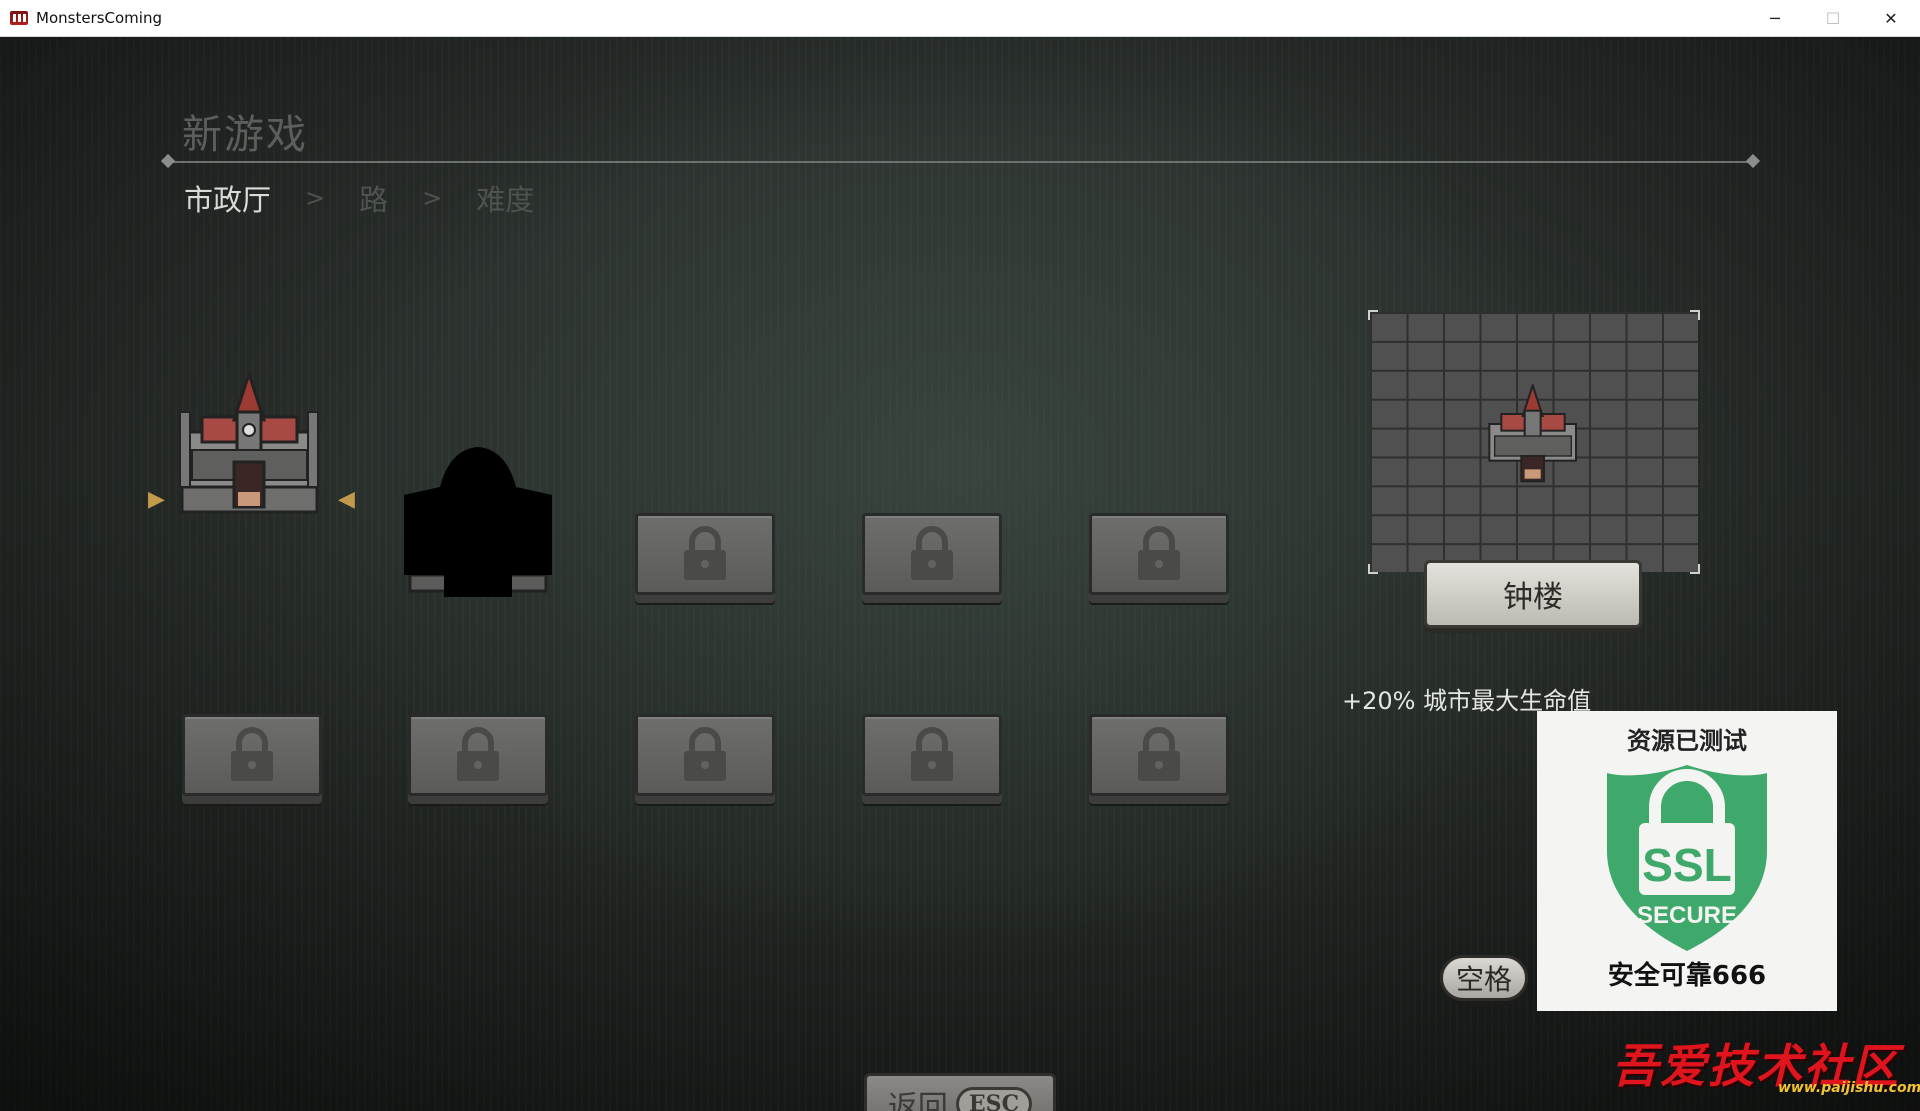 The height and width of the screenshot is (1111, 1920). I want to click on back-button-label: 返回, so click(917, 1100).